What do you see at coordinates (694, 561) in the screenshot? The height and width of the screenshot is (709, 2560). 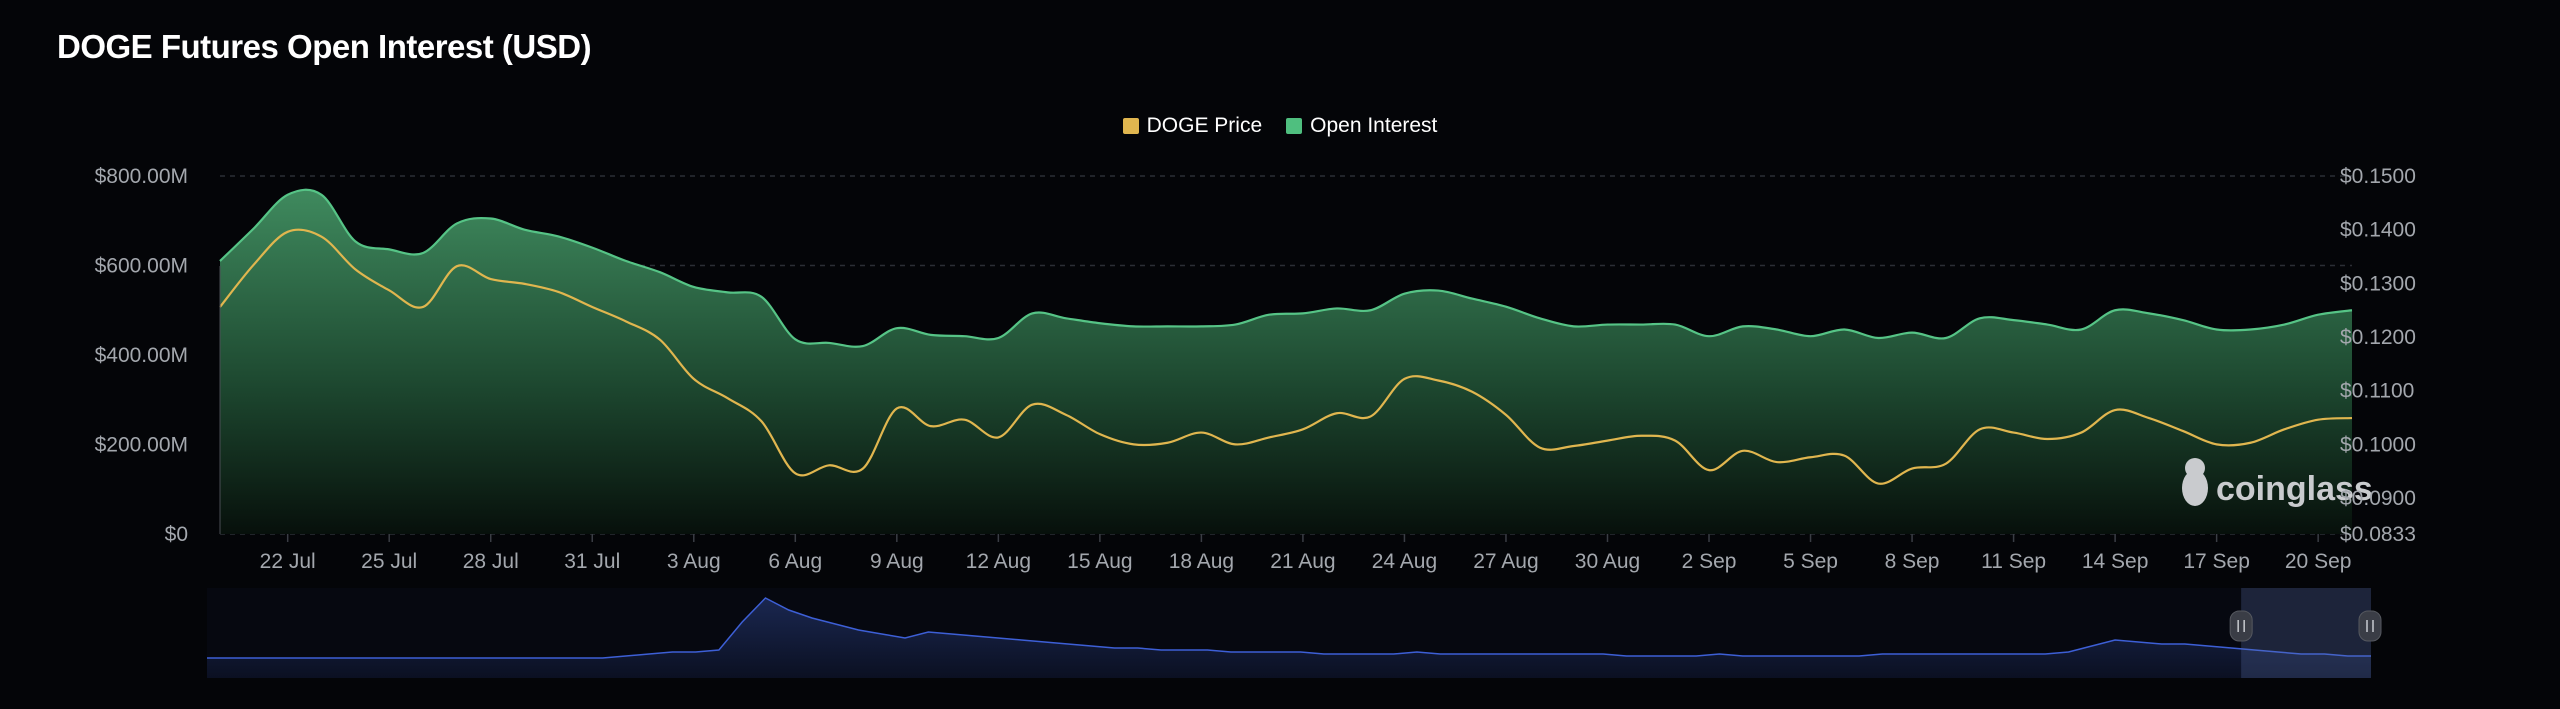 I see `x-tick-label: 3 Aug` at bounding box center [694, 561].